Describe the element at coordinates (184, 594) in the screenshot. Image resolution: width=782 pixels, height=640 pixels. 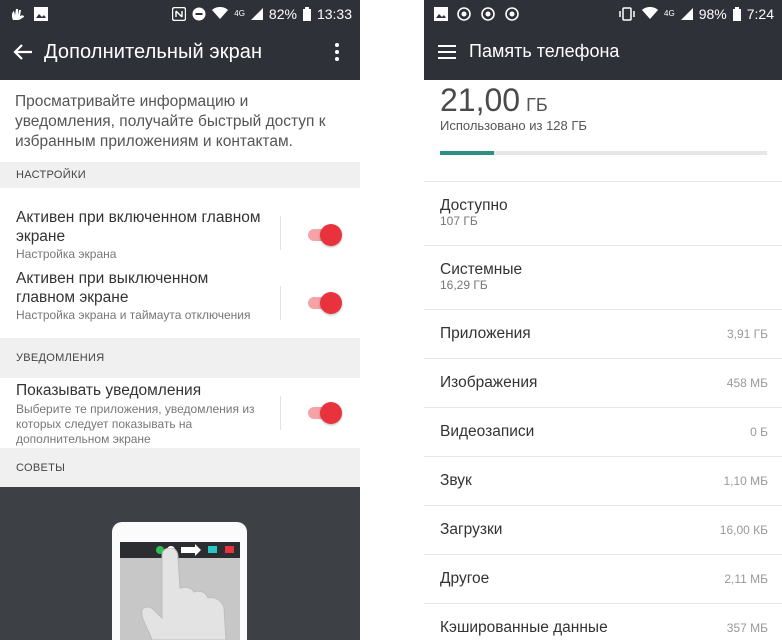
I see `pointing-hand-icon` at that location.